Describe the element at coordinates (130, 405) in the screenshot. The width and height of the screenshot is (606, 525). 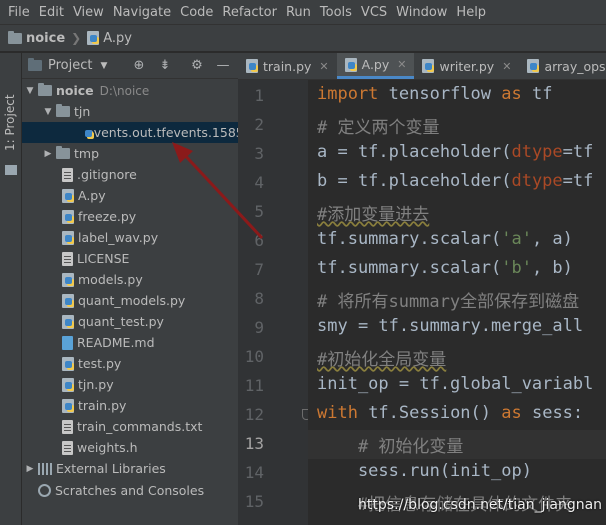
I see `tree-item-train-py: train.py` at that location.